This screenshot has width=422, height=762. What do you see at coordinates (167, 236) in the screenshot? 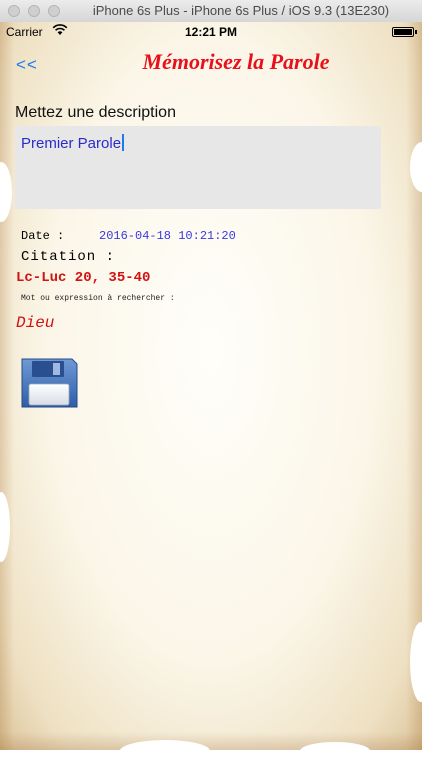
I see `date-value: 2016-04-18 10:21:20` at bounding box center [167, 236].